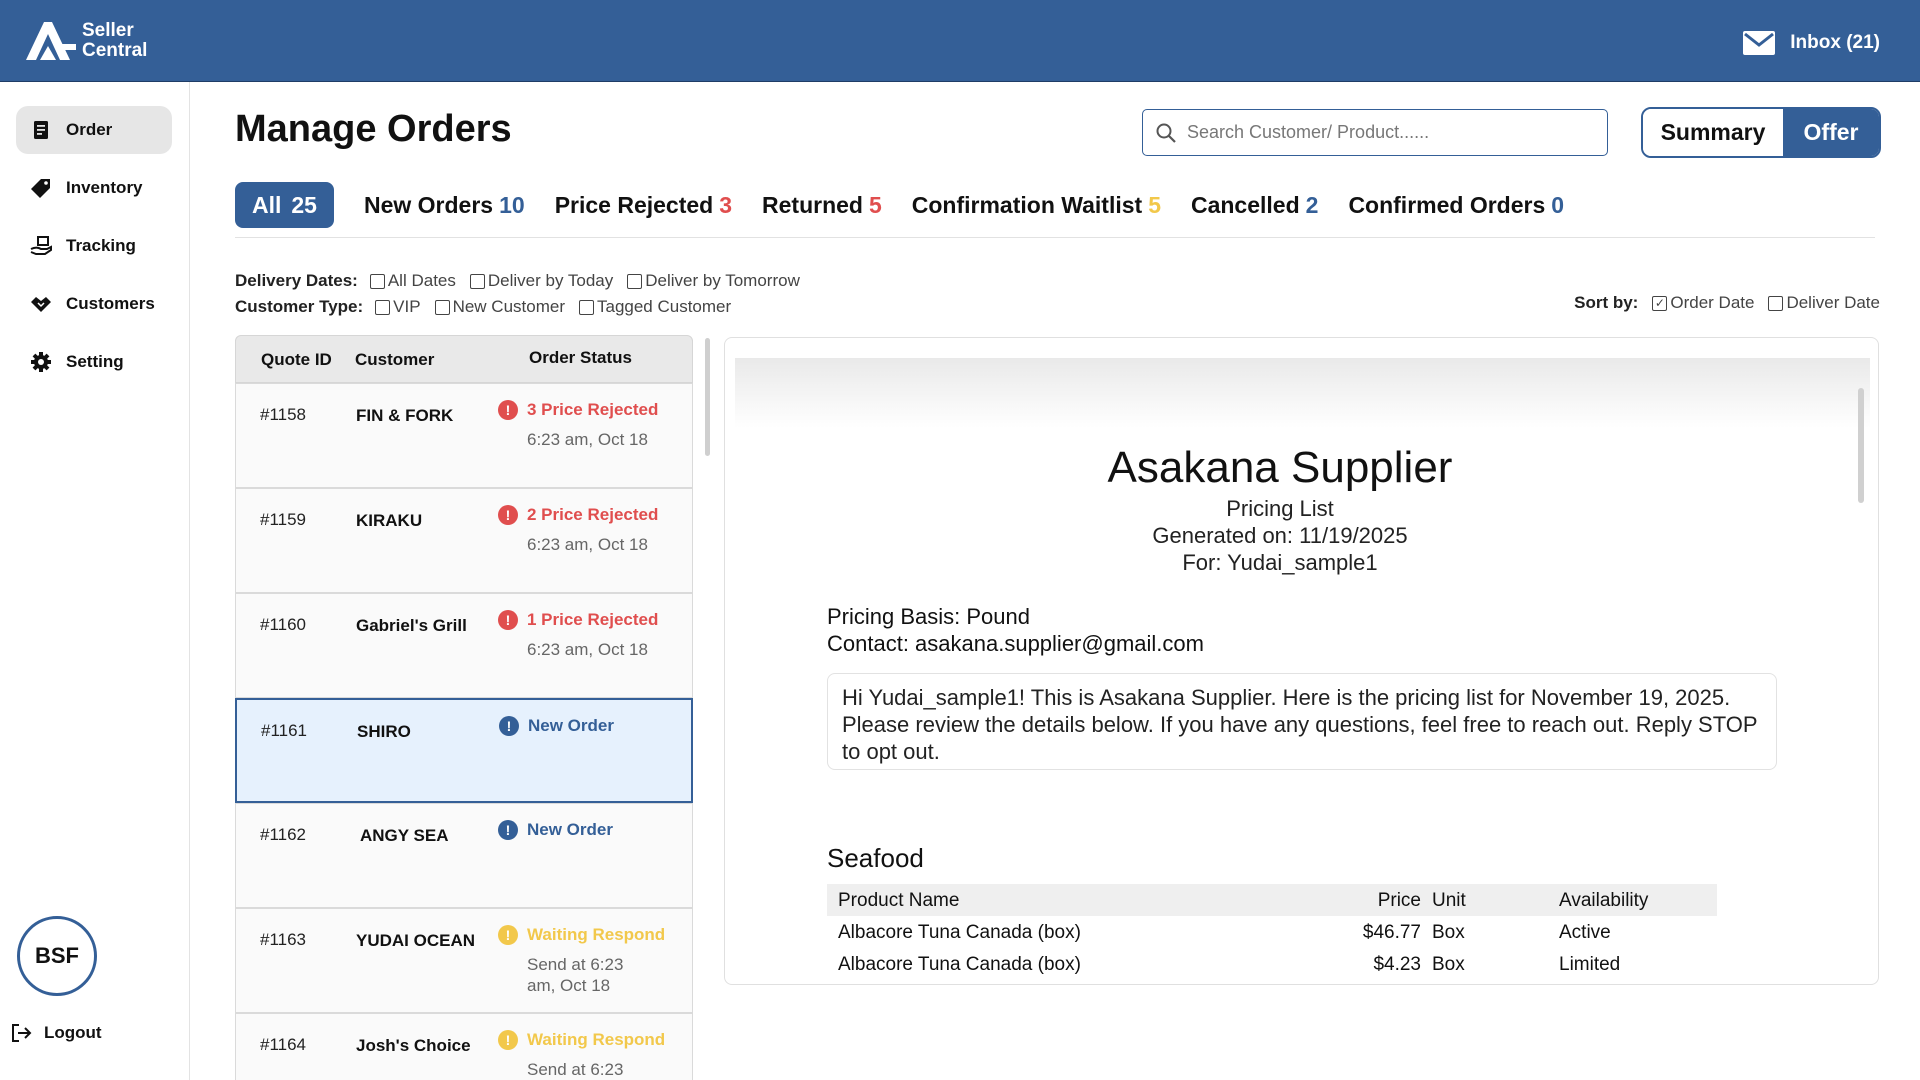 The image size is (1920, 1080). What do you see at coordinates (578, 410) in the screenshot?
I see `order-status: ! 3 Price Rejected` at bounding box center [578, 410].